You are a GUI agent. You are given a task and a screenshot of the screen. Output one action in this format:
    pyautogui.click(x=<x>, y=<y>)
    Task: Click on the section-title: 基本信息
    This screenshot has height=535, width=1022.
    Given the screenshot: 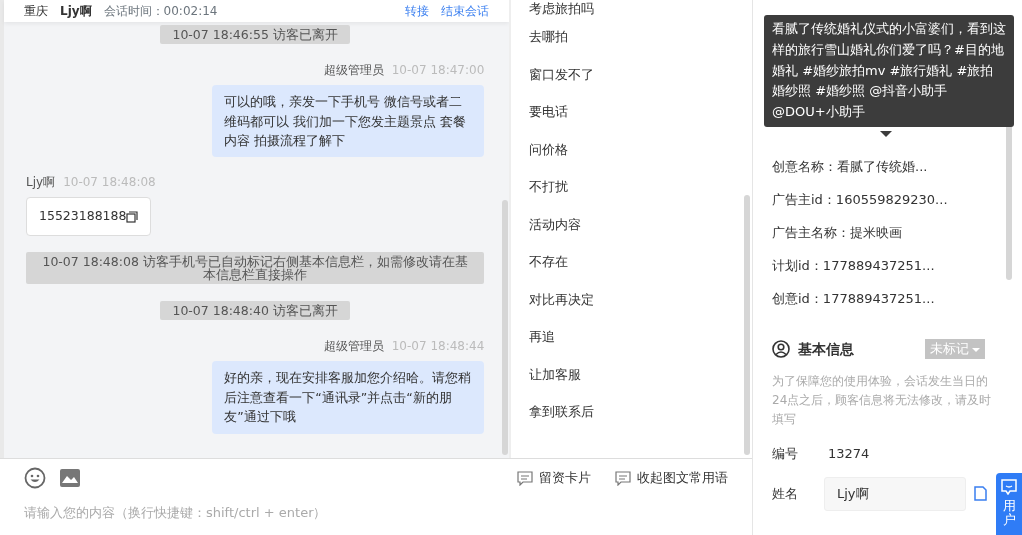 What is the action you would take?
    pyautogui.click(x=826, y=349)
    